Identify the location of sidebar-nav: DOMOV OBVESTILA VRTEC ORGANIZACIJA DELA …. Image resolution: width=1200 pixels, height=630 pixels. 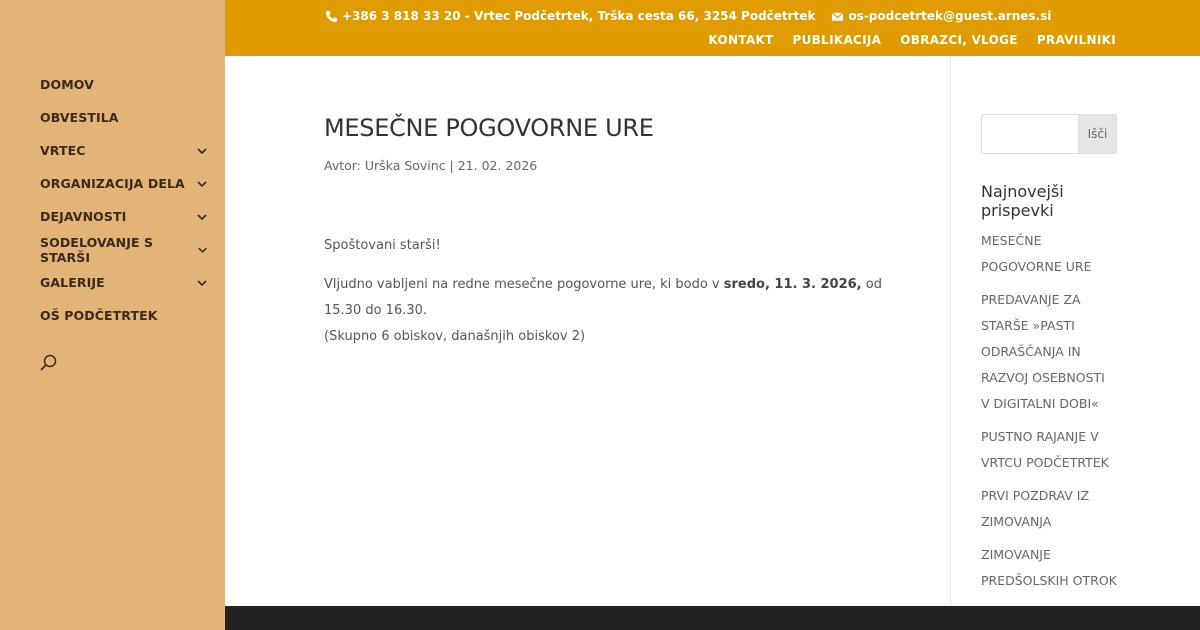
(125, 200).